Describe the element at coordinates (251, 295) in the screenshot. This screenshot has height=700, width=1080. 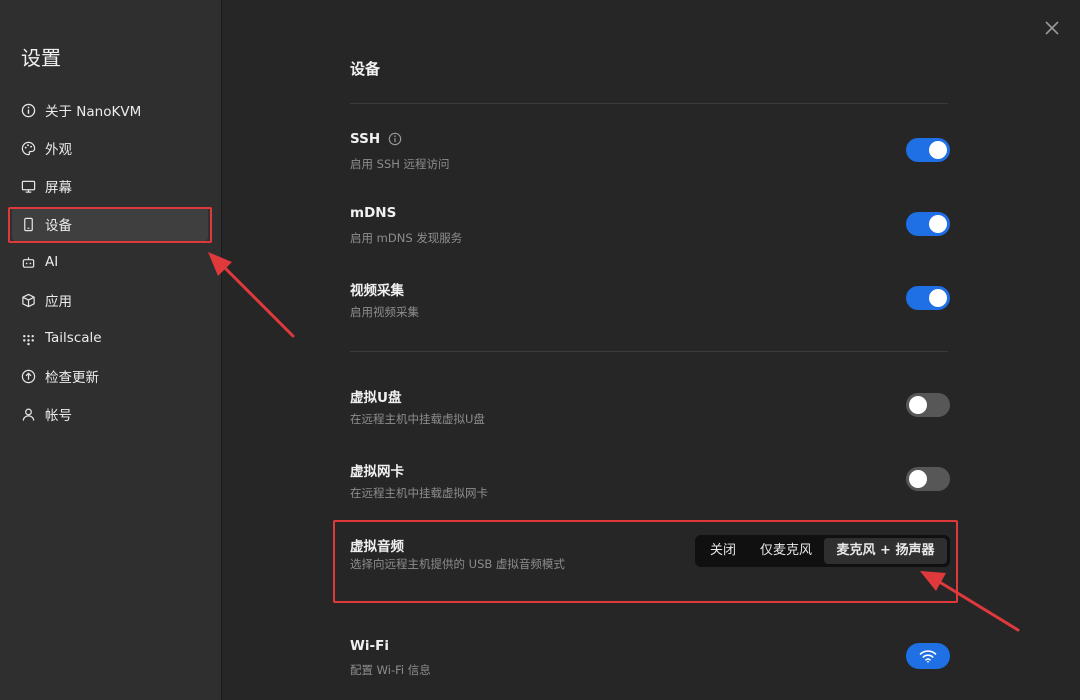
I see `arrow-to-device-item` at that location.